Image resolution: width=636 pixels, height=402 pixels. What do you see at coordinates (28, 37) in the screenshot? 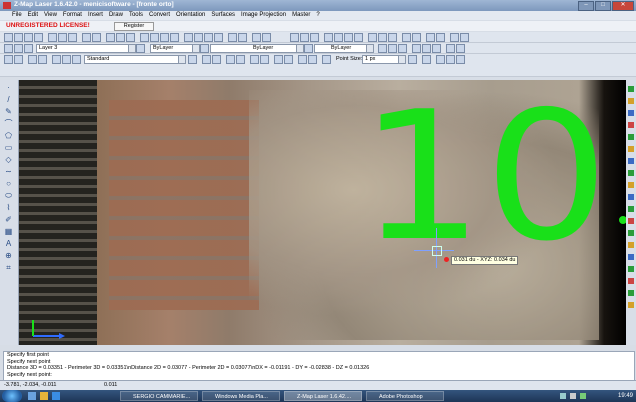
I see `save-icon` at bounding box center [28, 37].